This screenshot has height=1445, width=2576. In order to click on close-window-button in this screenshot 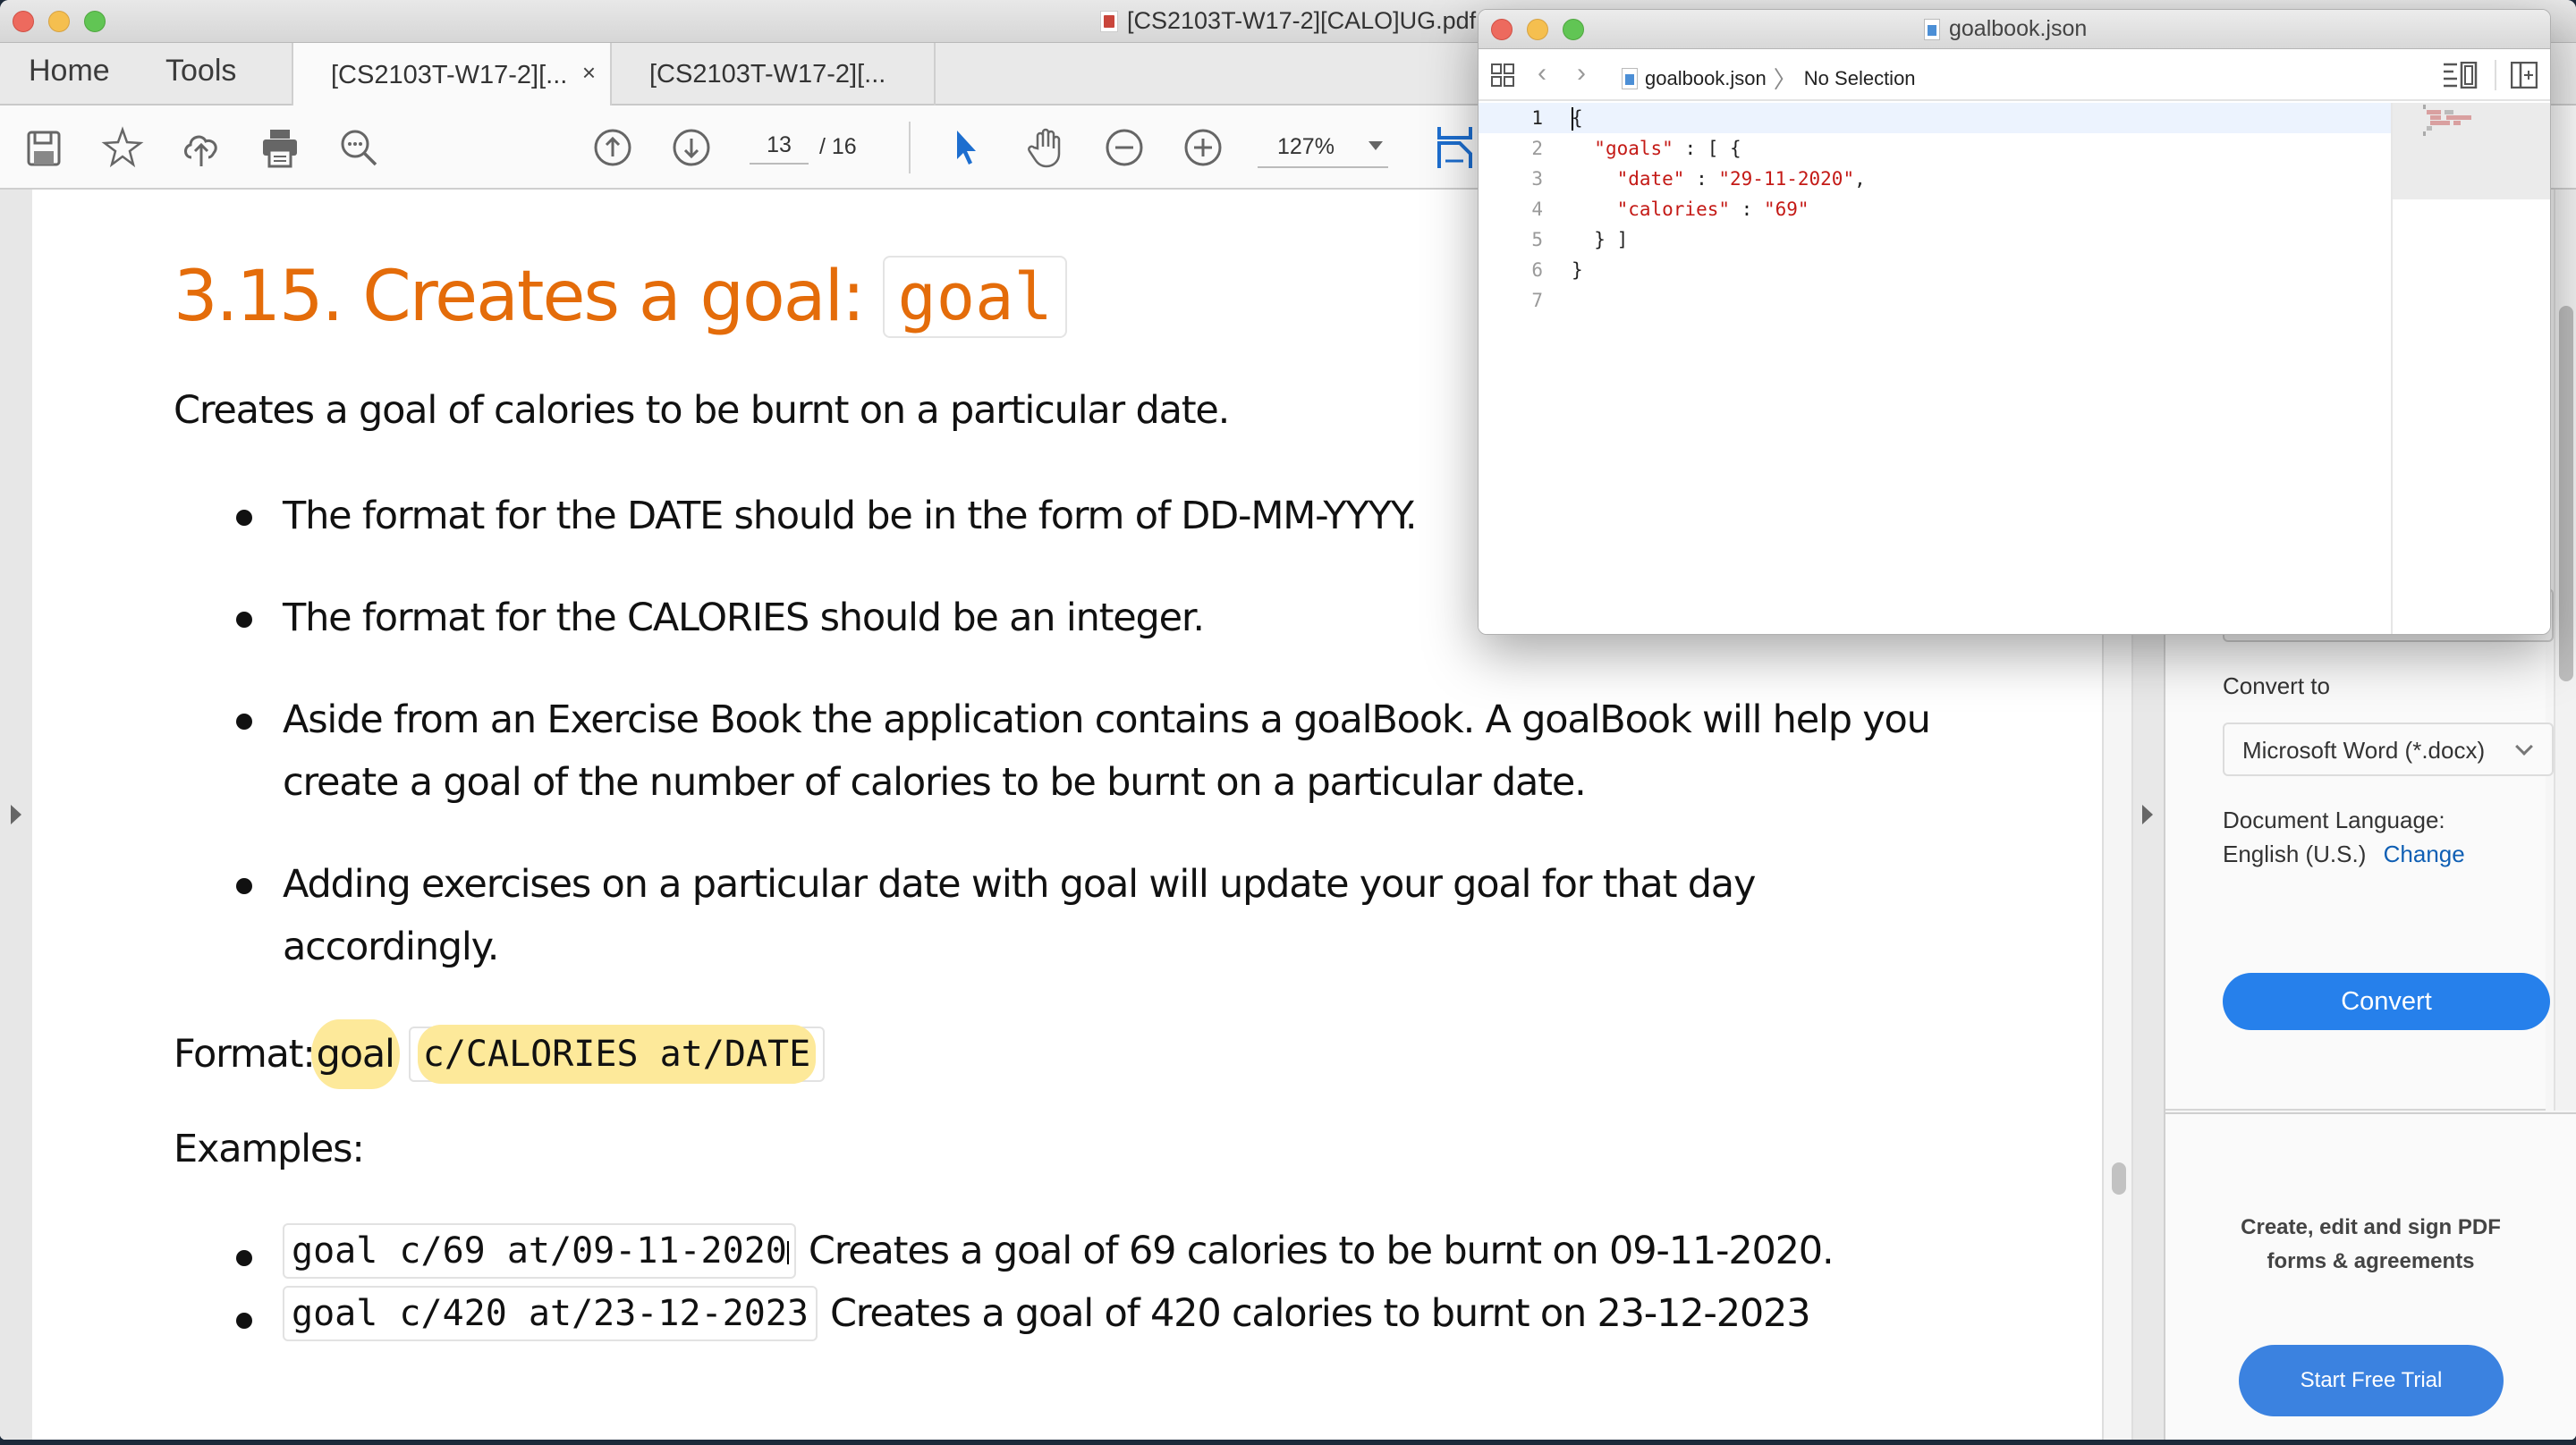, I will do `click(23, 21)`.